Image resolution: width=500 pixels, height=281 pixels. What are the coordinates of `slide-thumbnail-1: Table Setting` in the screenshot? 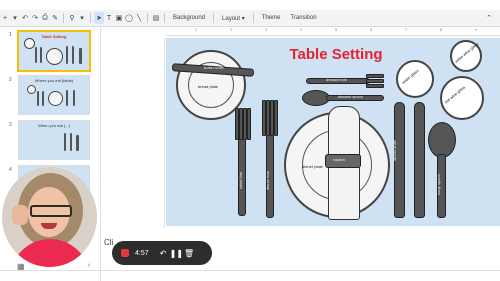 It's located at (54, 51).